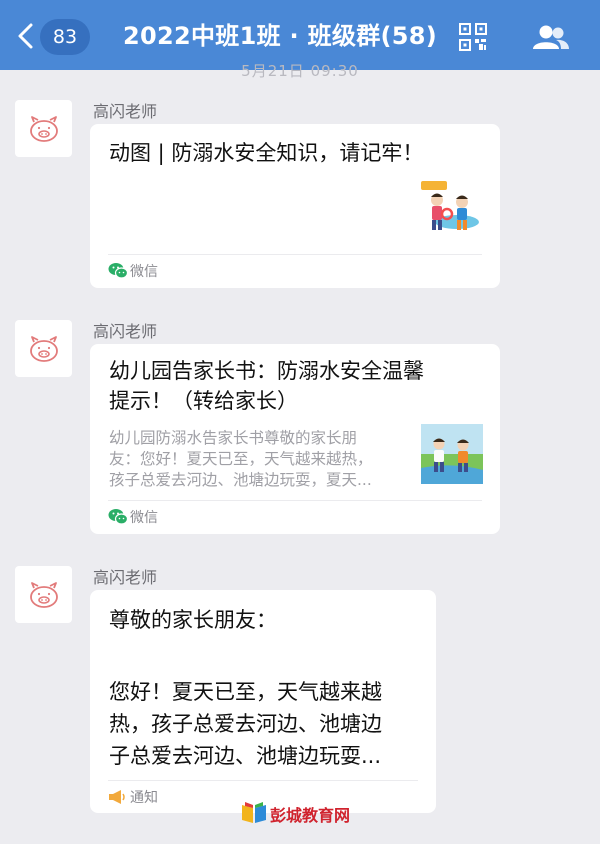 This screenshot has height=844, width=600. I want to click on members-icon, so click(551, 37).